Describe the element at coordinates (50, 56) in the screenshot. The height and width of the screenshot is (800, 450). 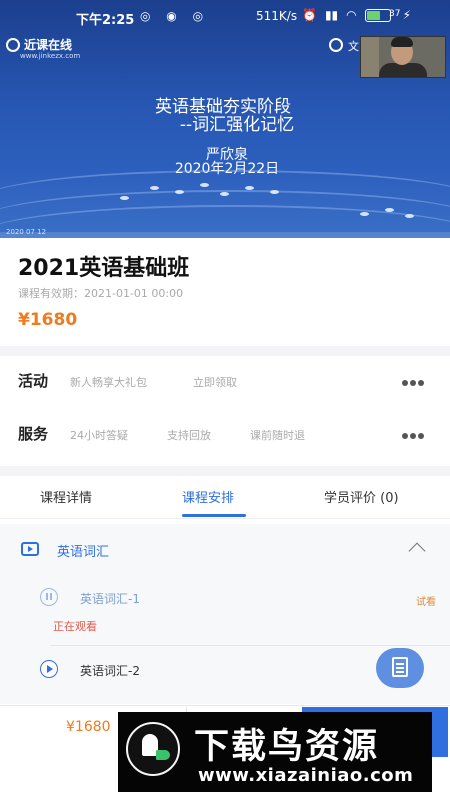
I see `brand-url: www.jinkezx.com` at that location.